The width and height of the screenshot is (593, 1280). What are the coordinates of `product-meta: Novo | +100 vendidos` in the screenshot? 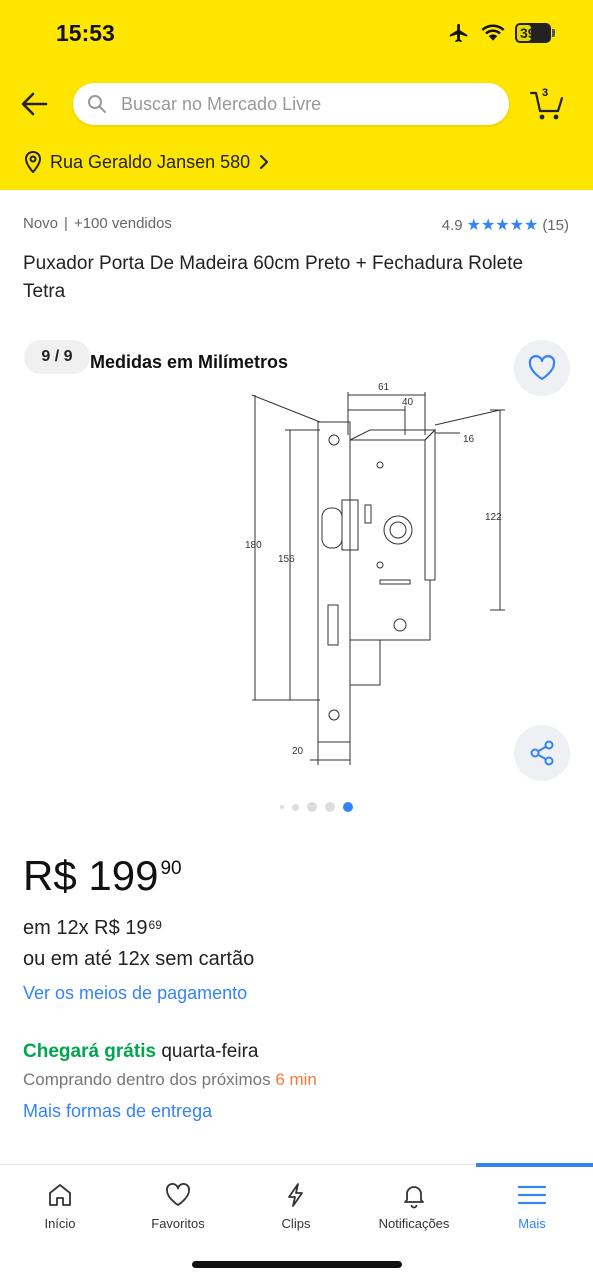 It's located at (97, 223).